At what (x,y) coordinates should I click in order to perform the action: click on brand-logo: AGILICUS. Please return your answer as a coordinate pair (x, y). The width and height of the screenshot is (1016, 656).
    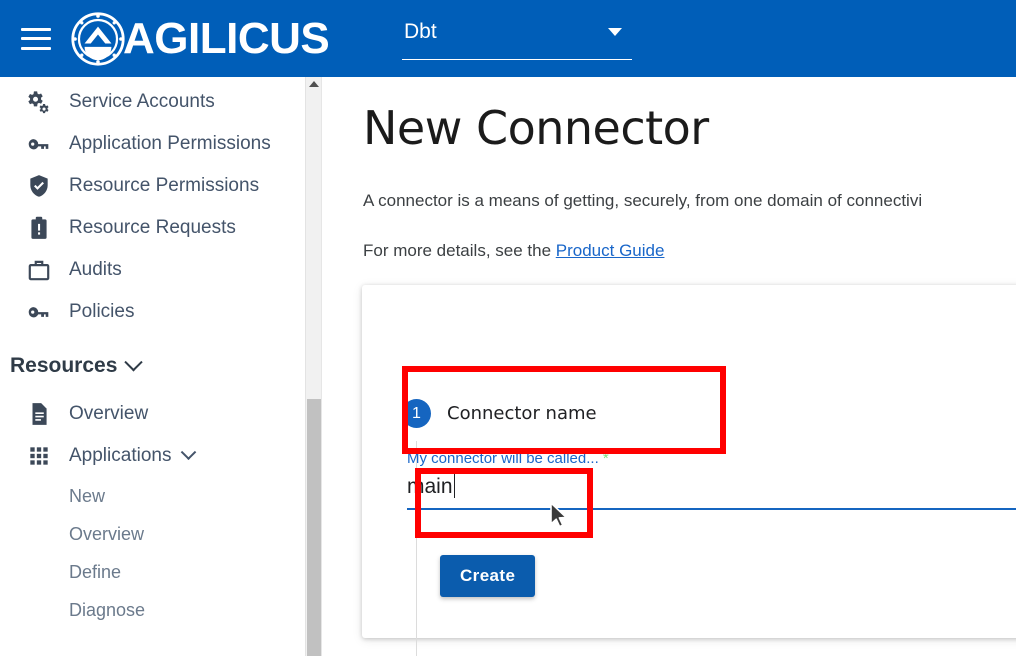
    Looking at the image, I should click on (200, 39).